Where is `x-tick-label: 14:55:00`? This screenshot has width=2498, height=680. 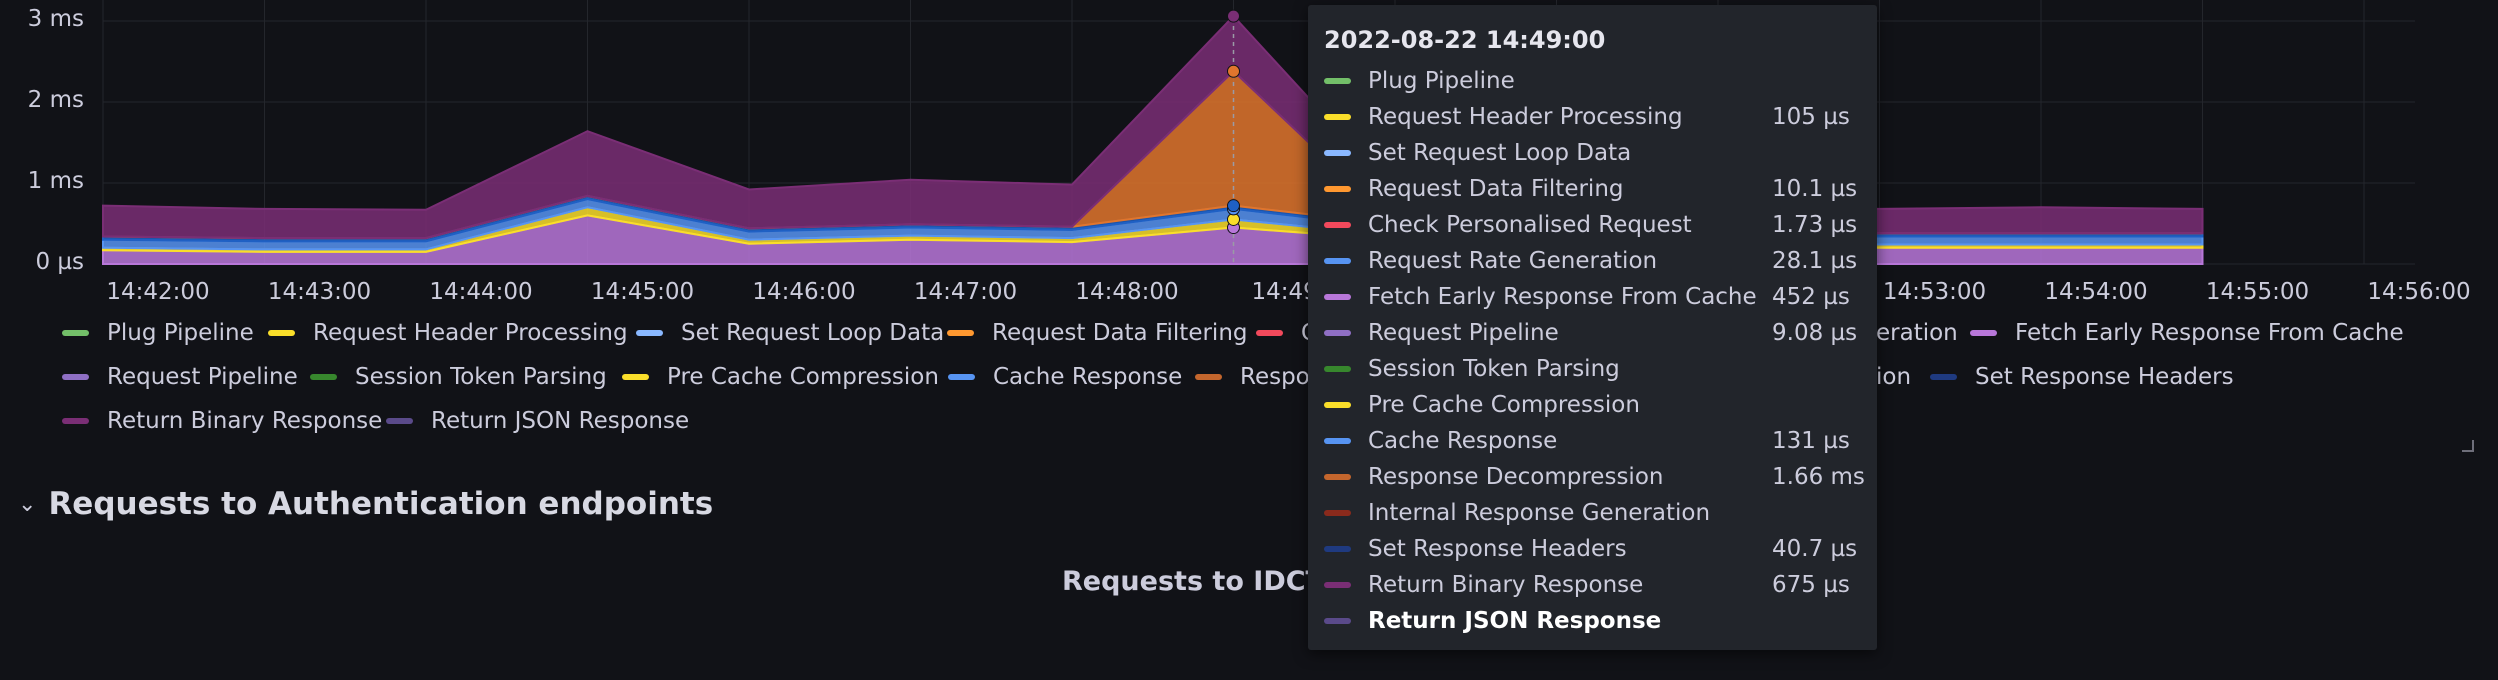 x-tick-label: 14:55:00 is located at coordinates (2257, 292).